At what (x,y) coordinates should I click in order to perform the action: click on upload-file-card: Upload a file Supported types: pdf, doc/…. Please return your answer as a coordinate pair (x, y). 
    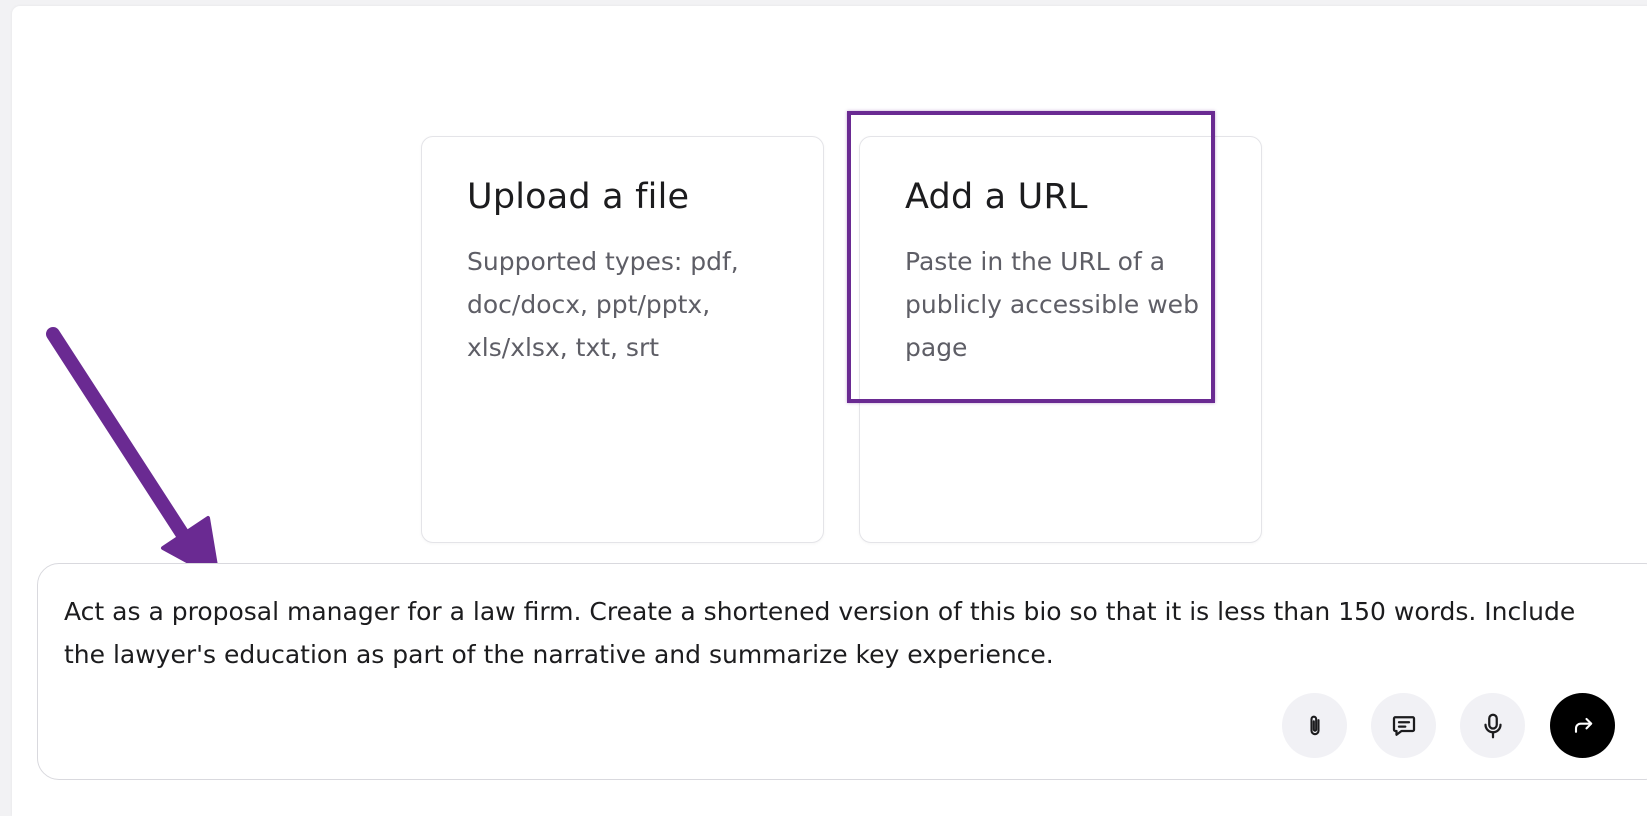
    Looking at the image, I should click on (622, 339).